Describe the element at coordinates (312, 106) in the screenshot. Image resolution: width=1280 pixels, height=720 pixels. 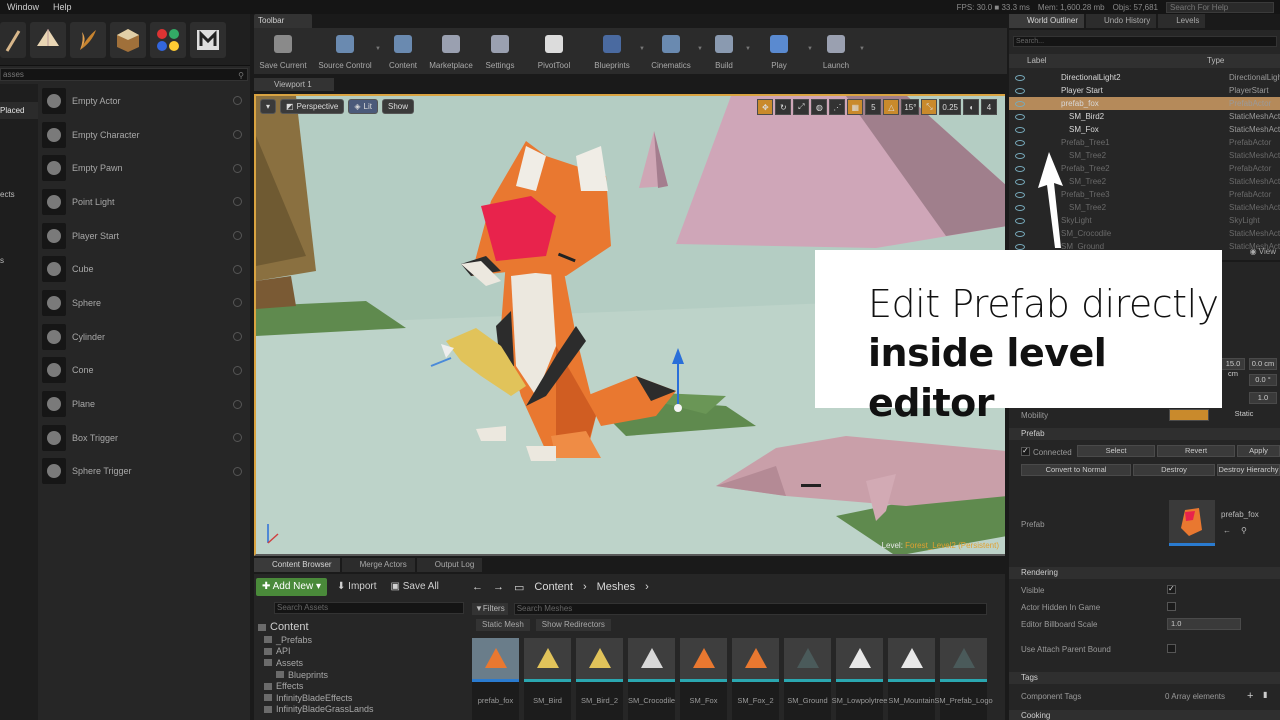
I see `perspective-button: ◩ Perspective` at that location.